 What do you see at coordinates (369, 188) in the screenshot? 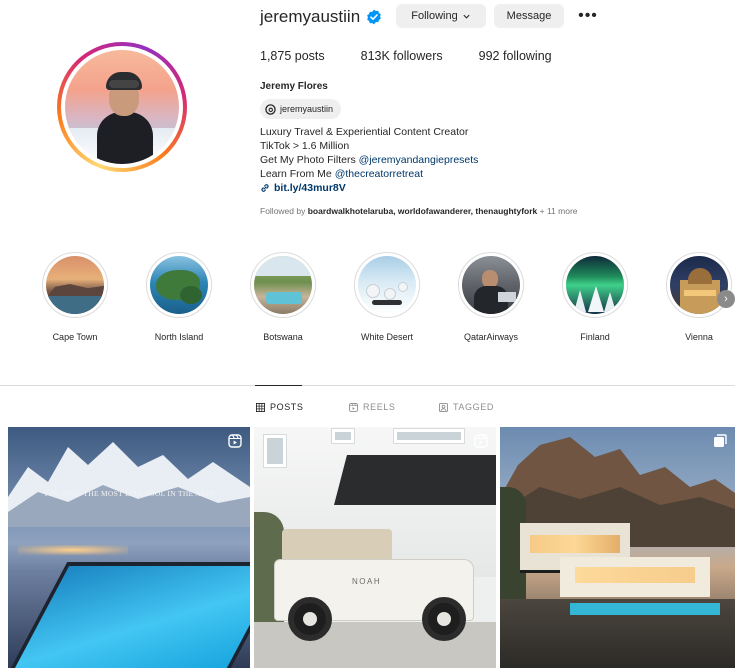
I see `bio-external-link: bit.ly/43mur8V` at bounding box center [369, 188].